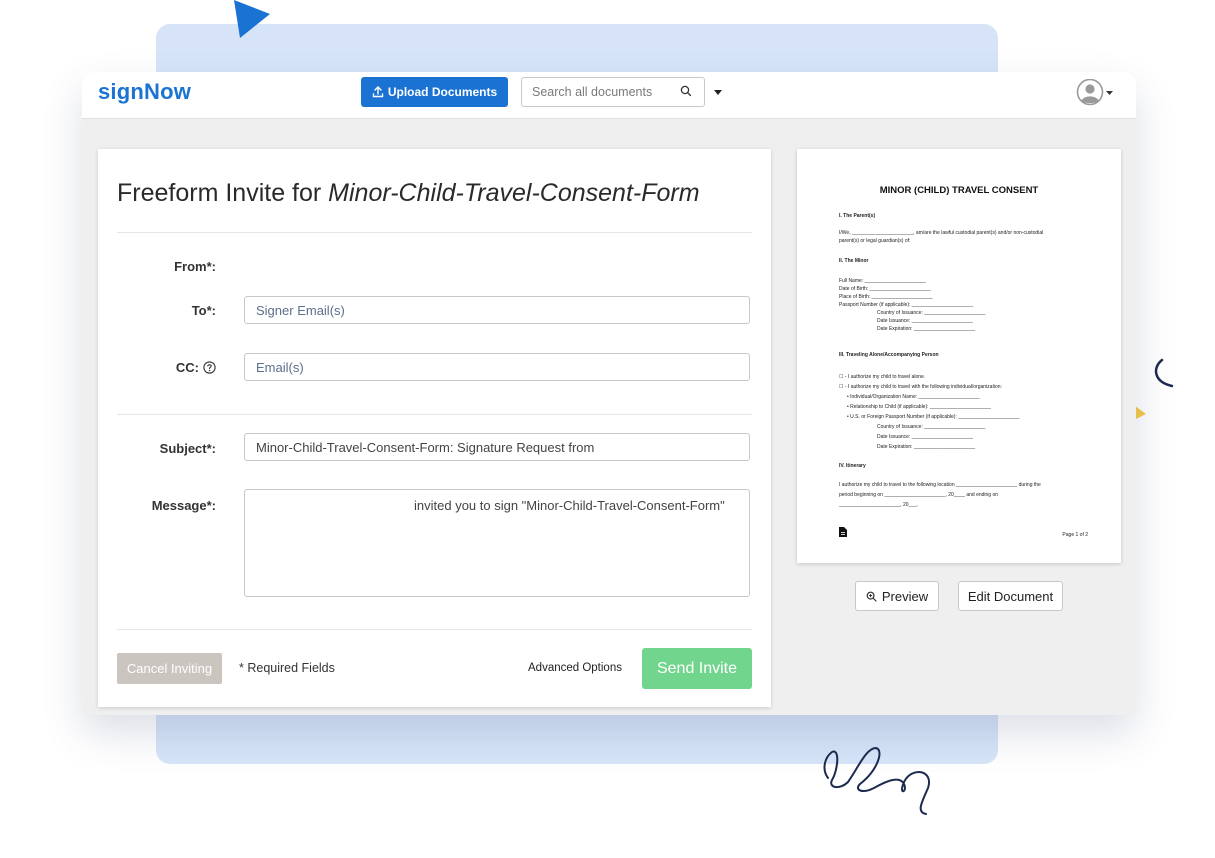 Image resolution: width=1215 pixels, height=858 pixels. I want to click on search-icon, so click(686, 91).